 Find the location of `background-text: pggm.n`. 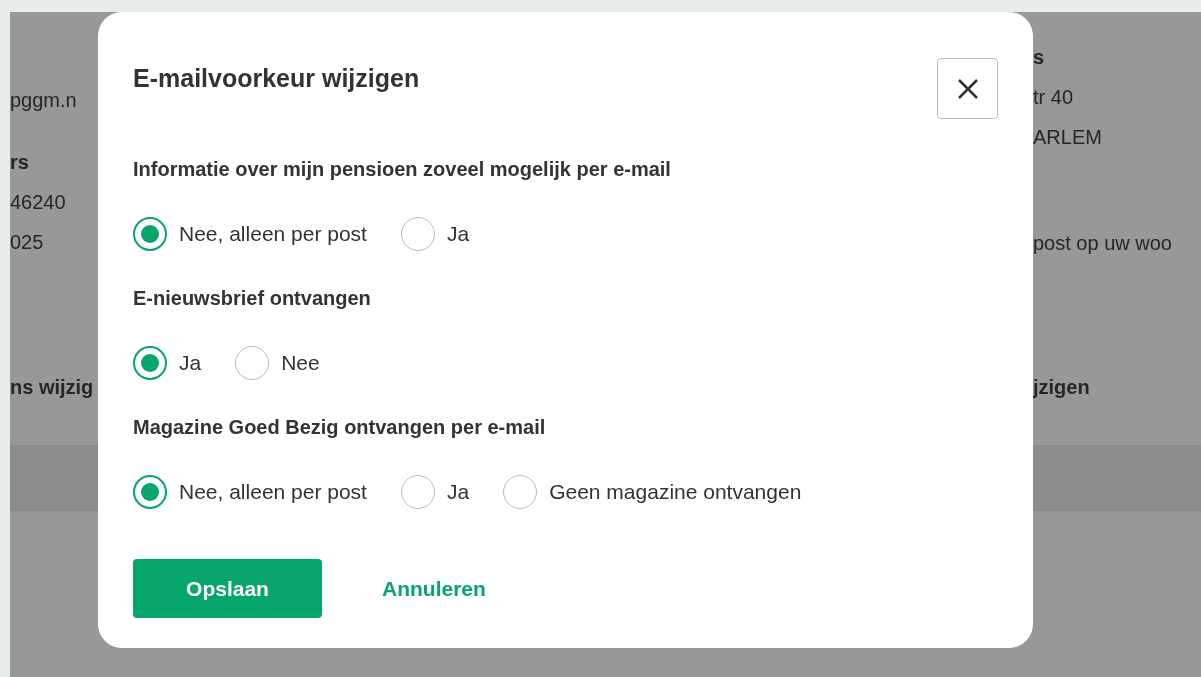

background-text: pggm.n is located at coordinates (44, 100).